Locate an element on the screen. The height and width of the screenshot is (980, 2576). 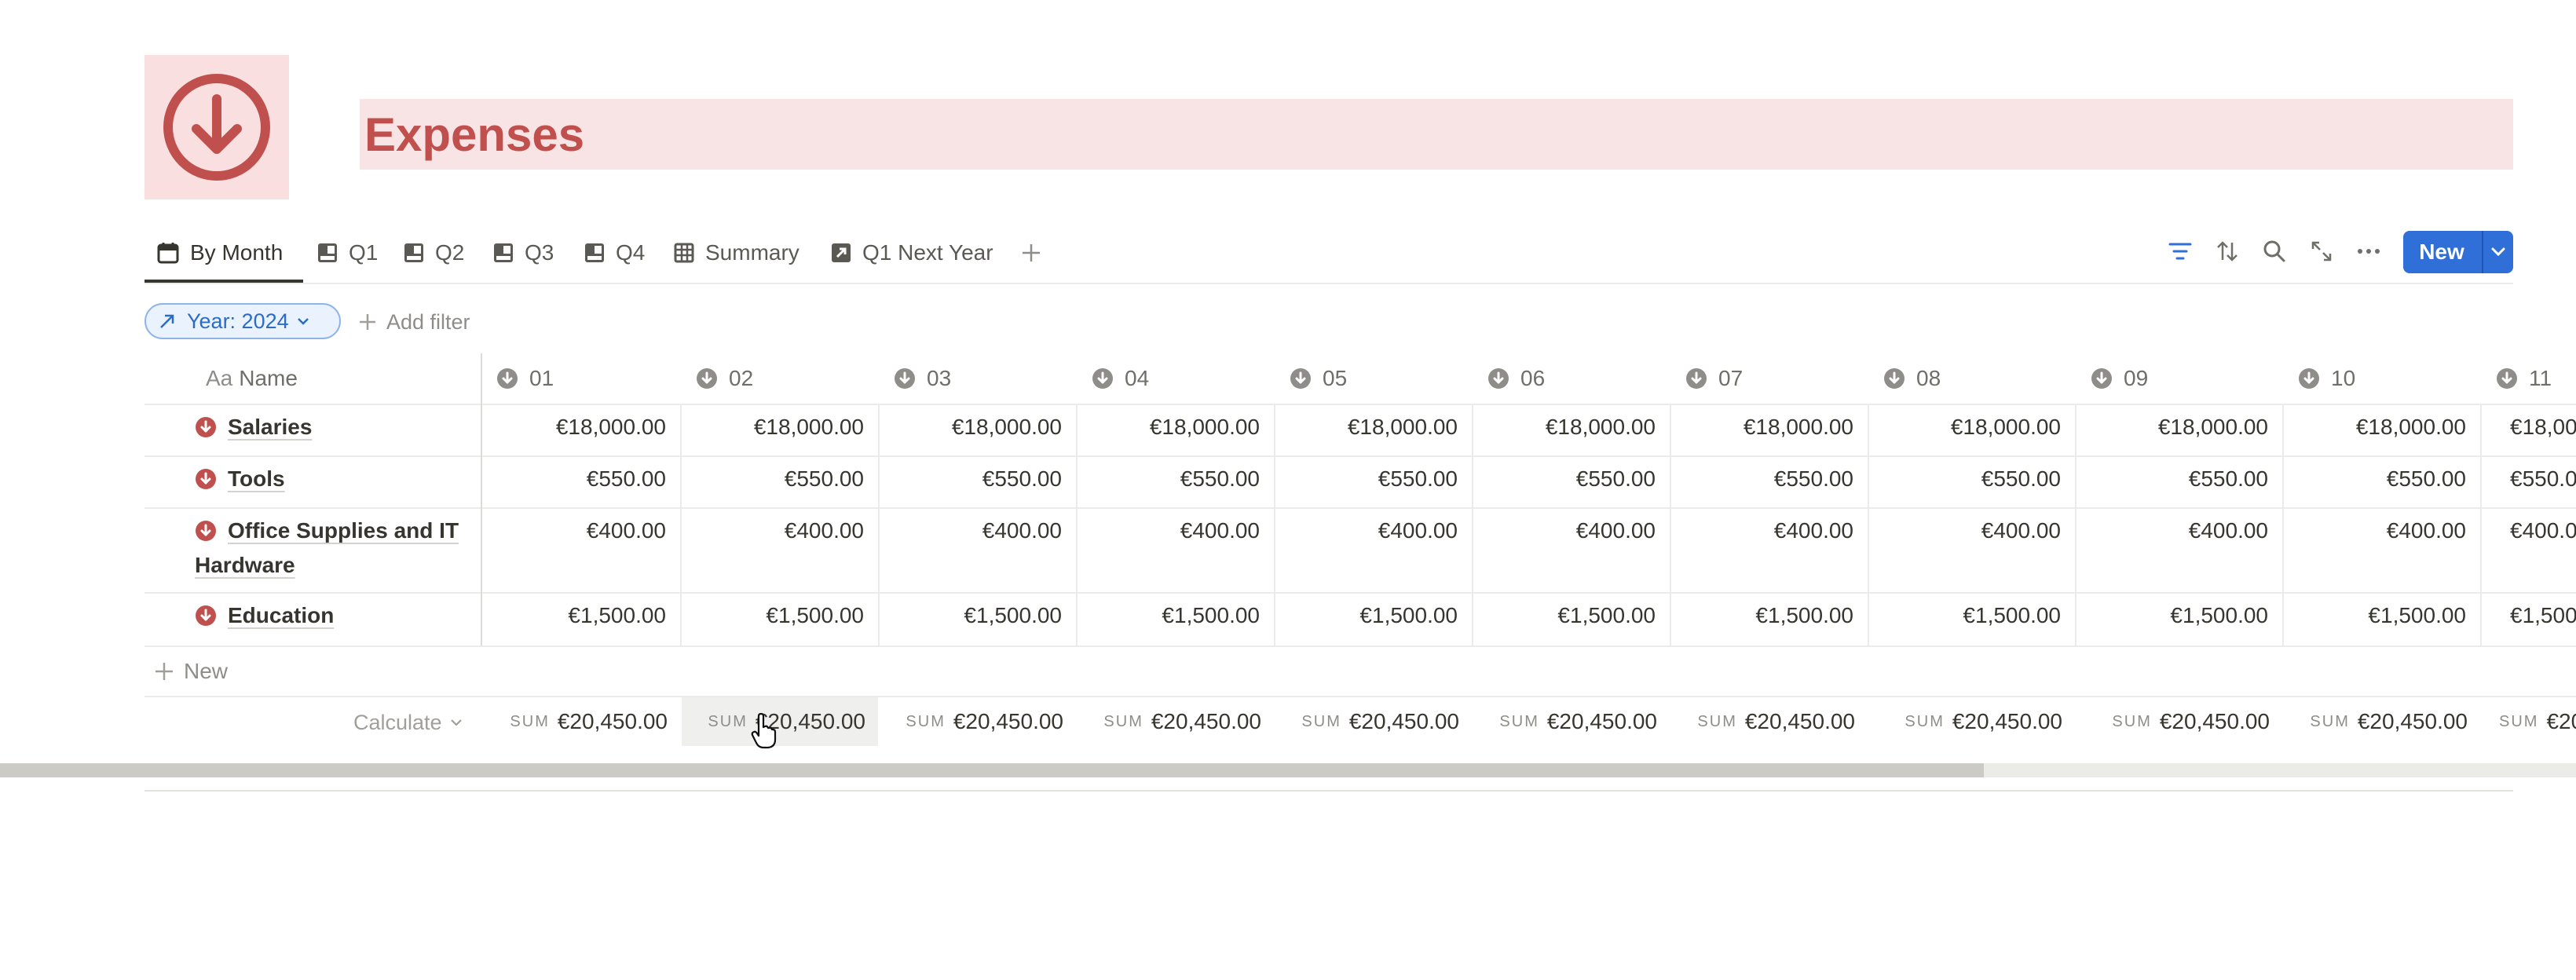
column-header-month: 09 is located at coordinates (2119, 378).